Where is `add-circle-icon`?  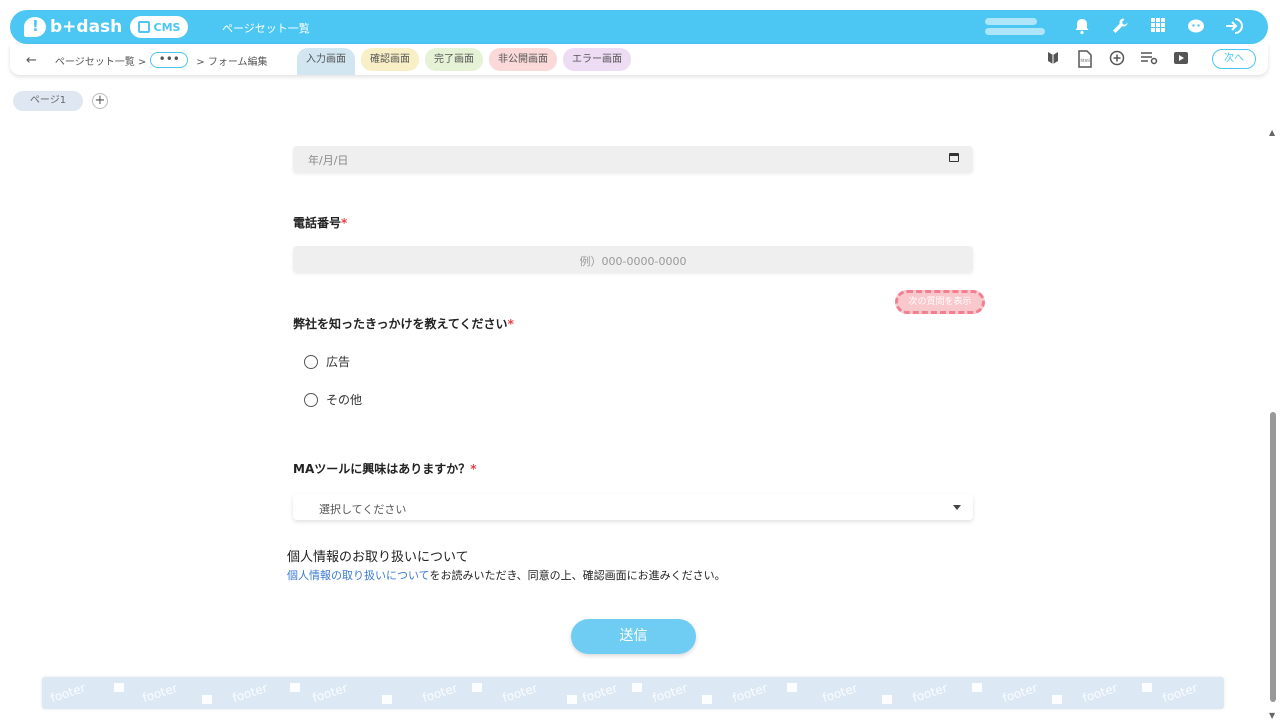
add-circle-icon is located at coordinates (1117, 59).